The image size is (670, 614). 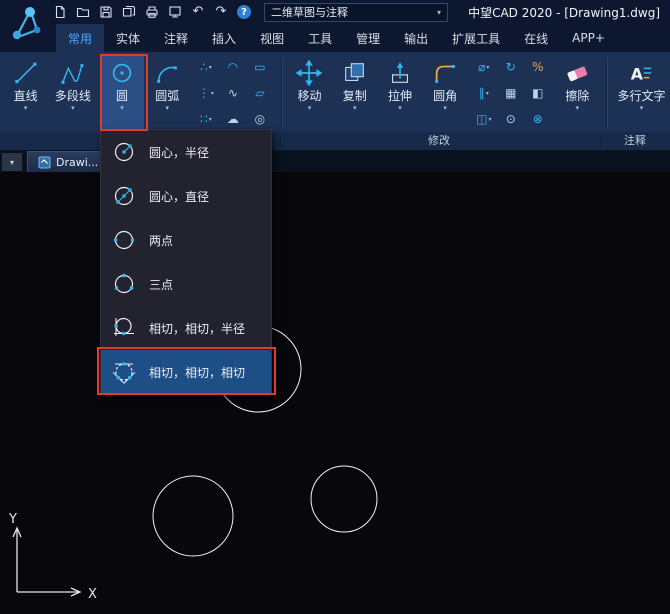 What do you see at coordinates (416, 38) in the screenshot?
I see `tab-output: 输出` at bounding box center [416, 38].